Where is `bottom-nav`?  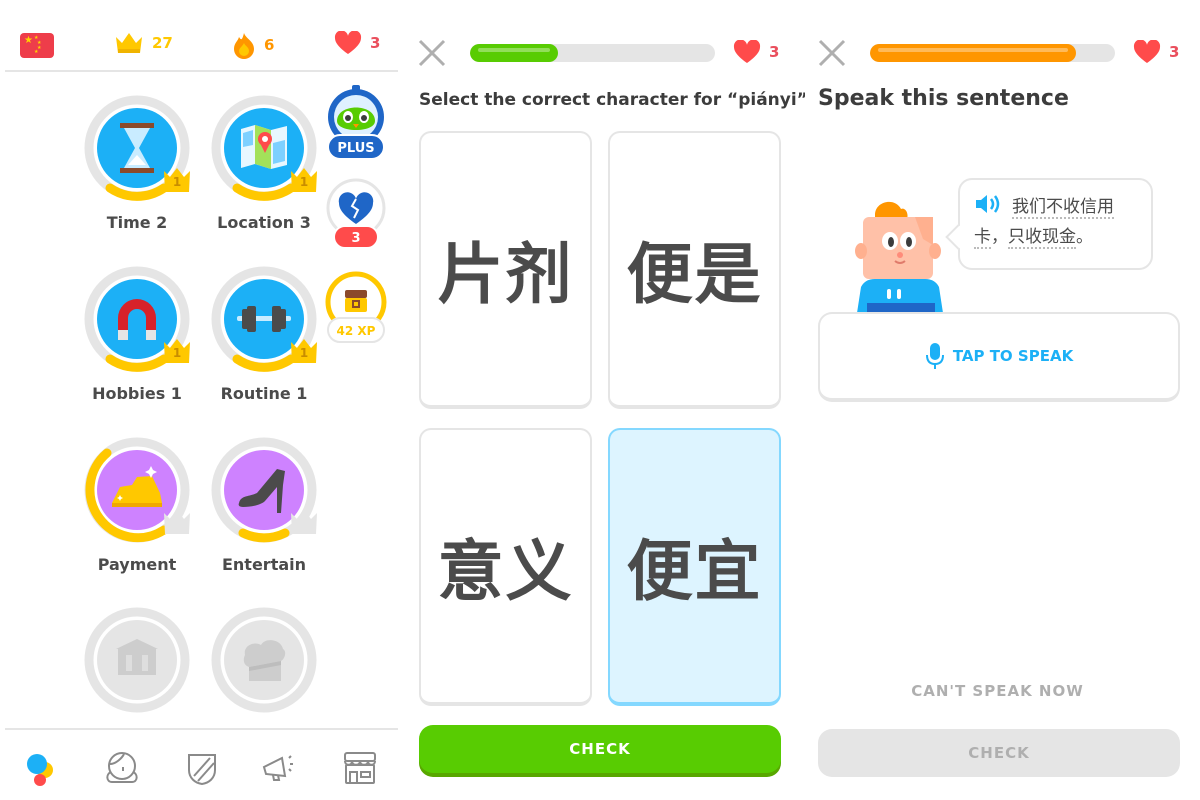 bottom-nav is located at coordinates (200, 768).